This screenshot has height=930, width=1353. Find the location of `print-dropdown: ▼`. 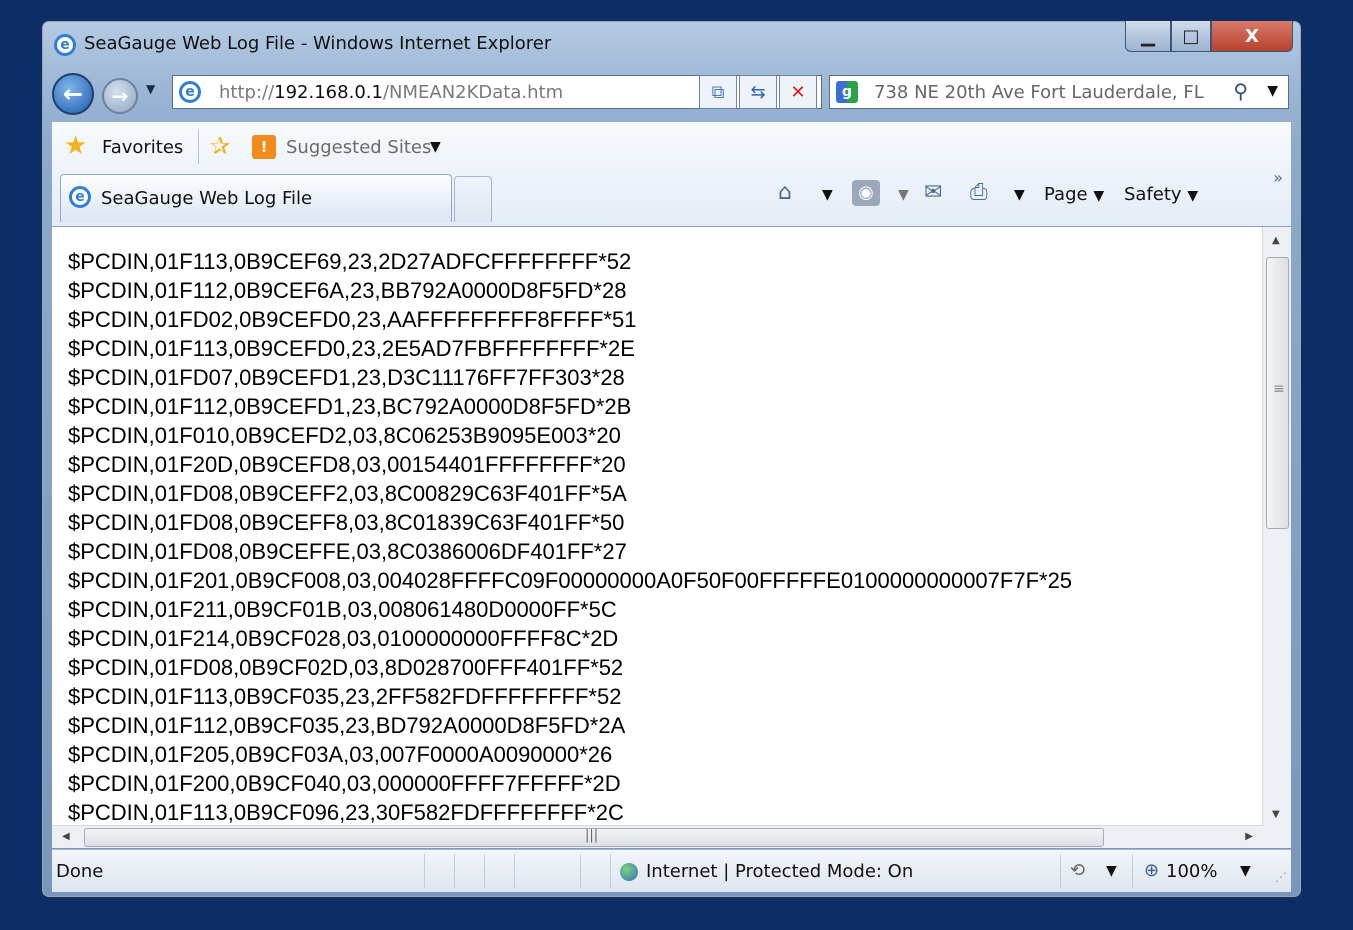

print-dropdown: ▼ is located at coordinates (1019, 195).